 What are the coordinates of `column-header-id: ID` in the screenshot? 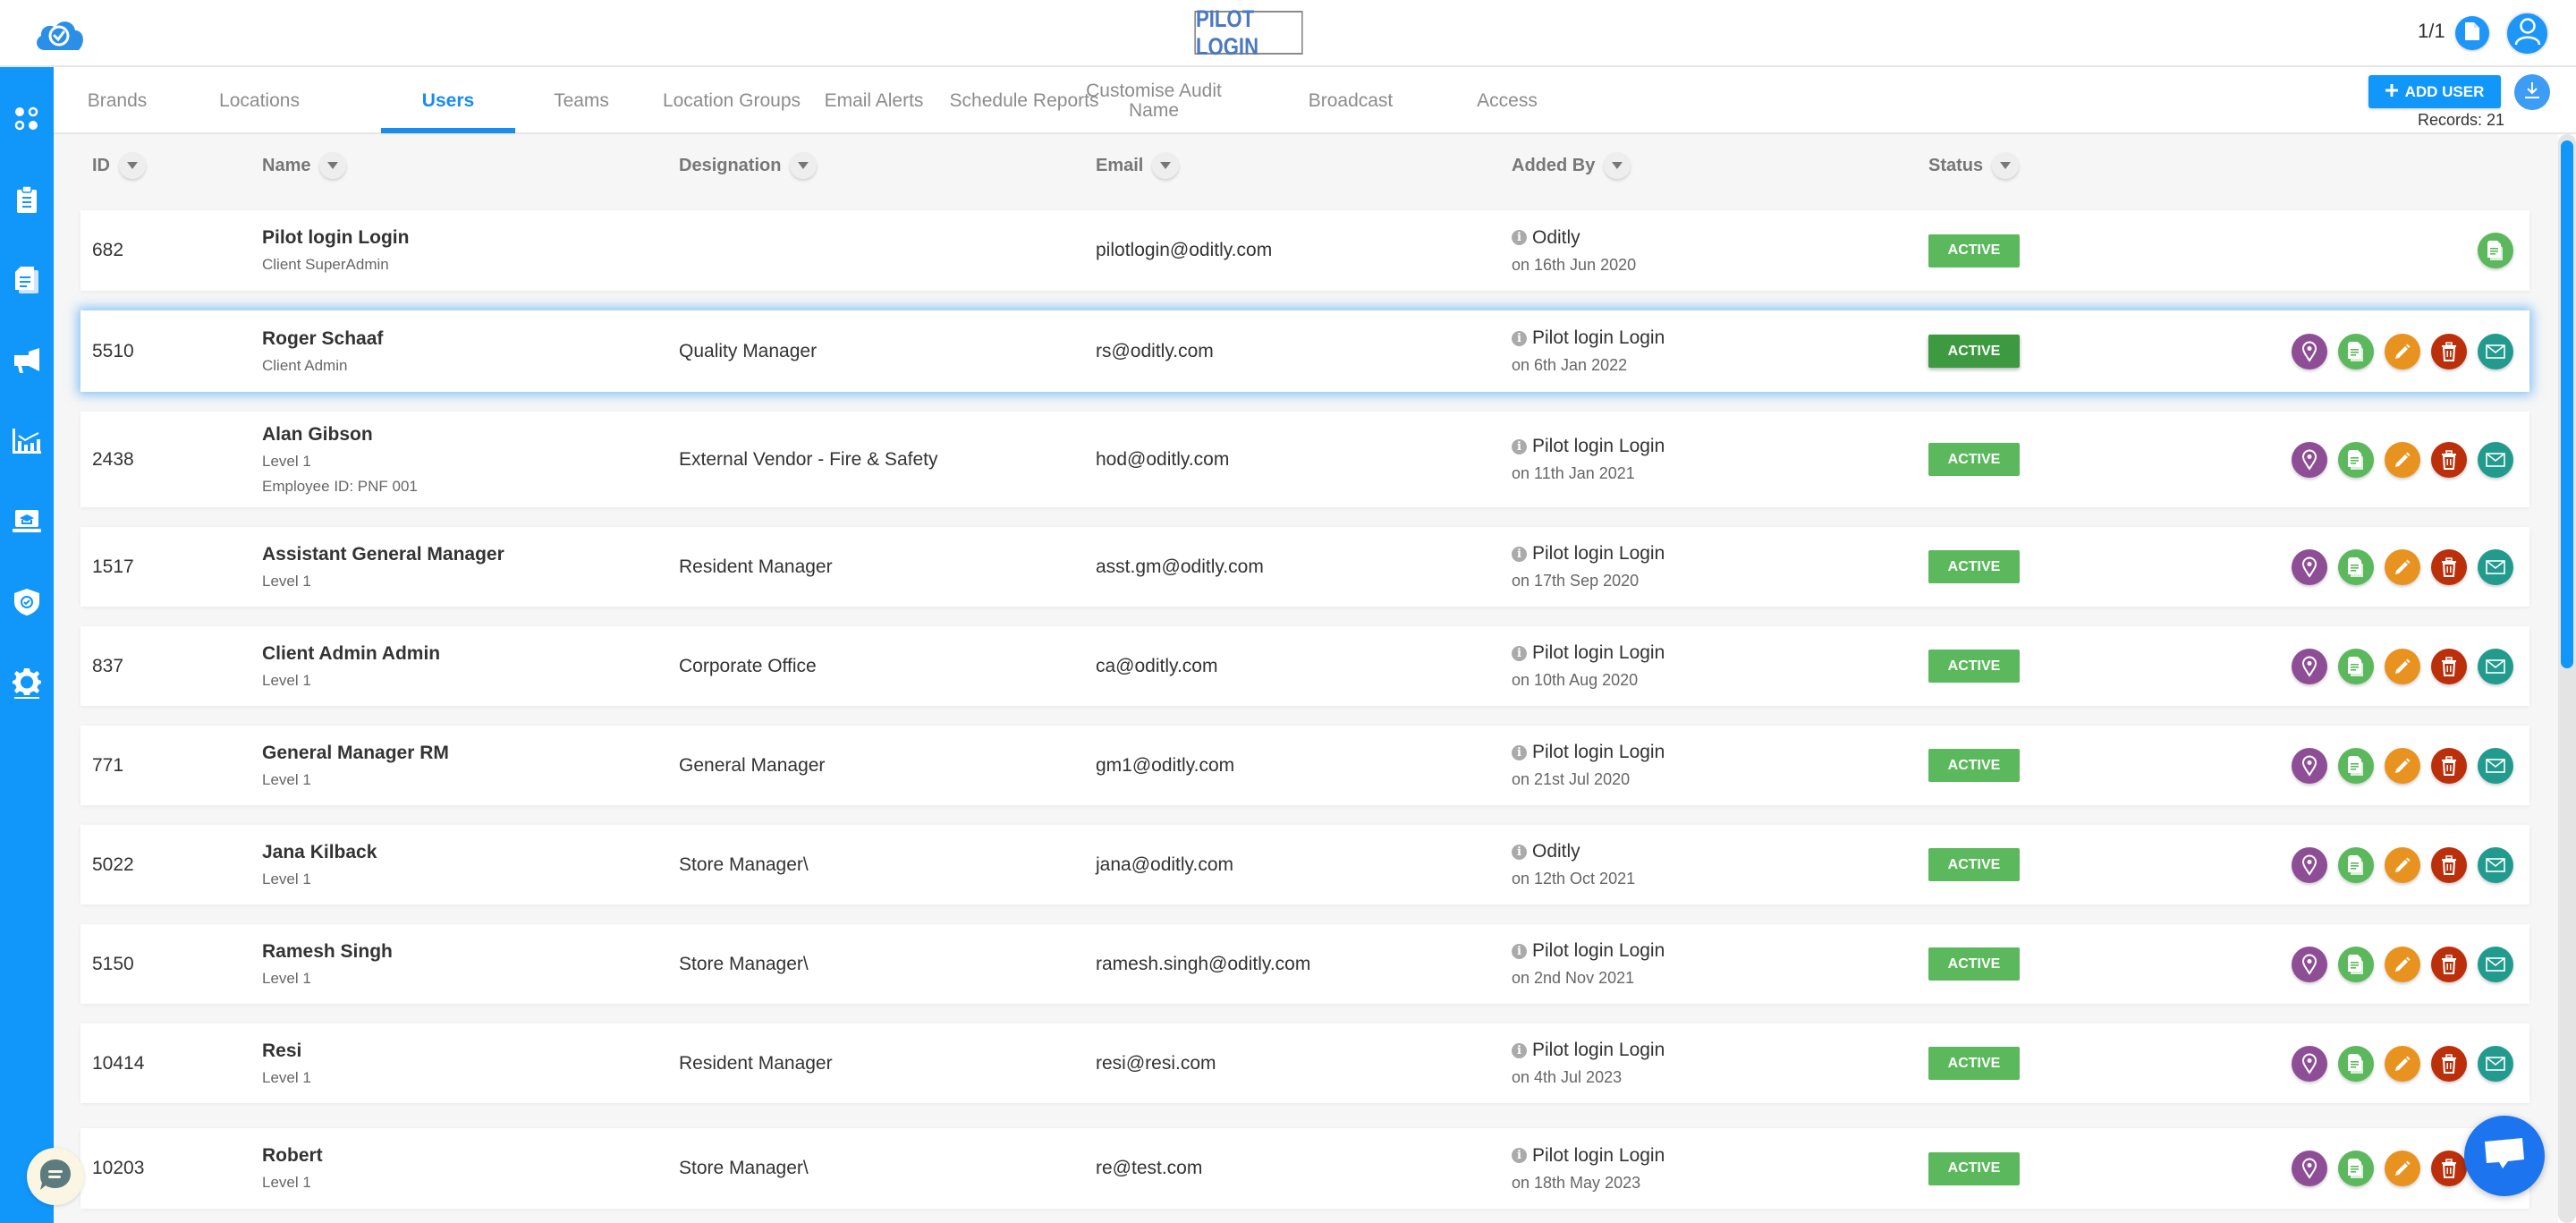 It's located at (119, 165).